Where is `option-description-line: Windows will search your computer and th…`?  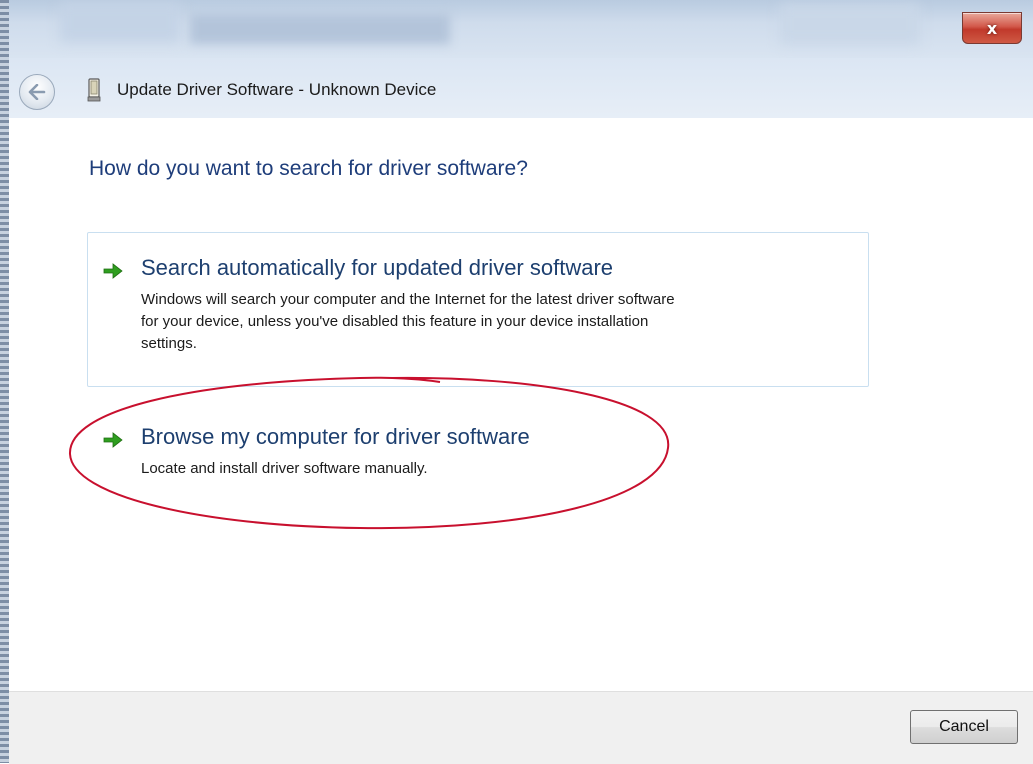
option-description-line: Windows will search your computer and th… is located at coordinates (408, 299).